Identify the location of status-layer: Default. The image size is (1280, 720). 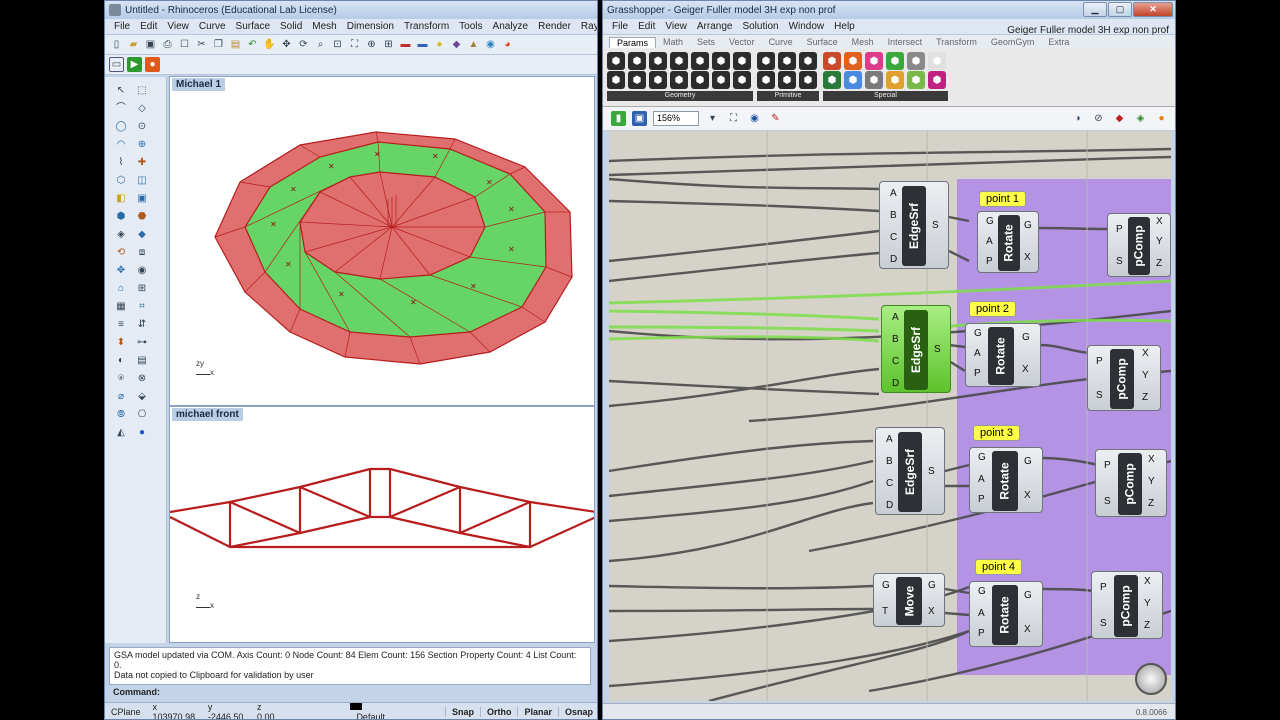
(374, 710).